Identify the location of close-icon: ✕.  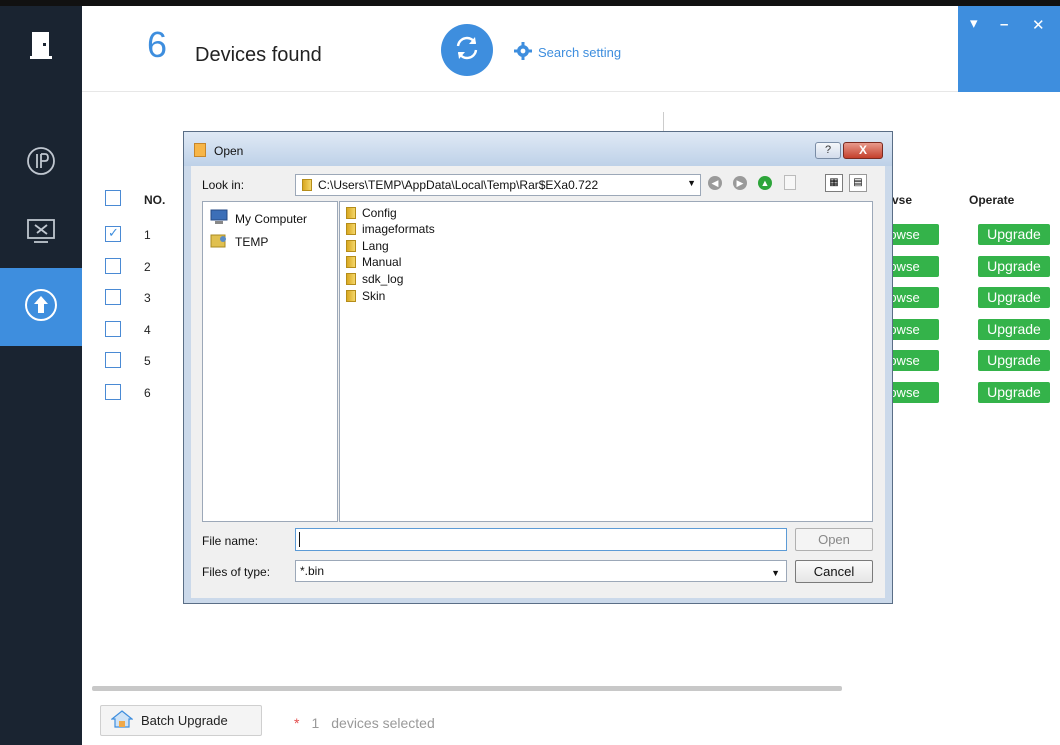
(1038, 25).